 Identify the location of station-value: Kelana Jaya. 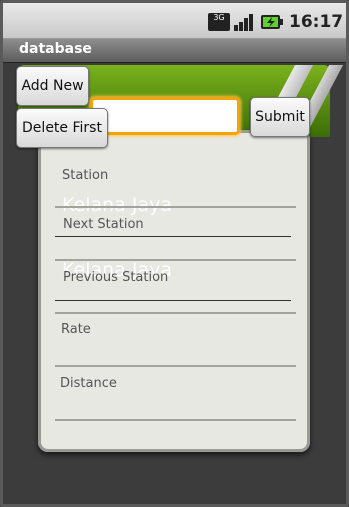
(117, 205).